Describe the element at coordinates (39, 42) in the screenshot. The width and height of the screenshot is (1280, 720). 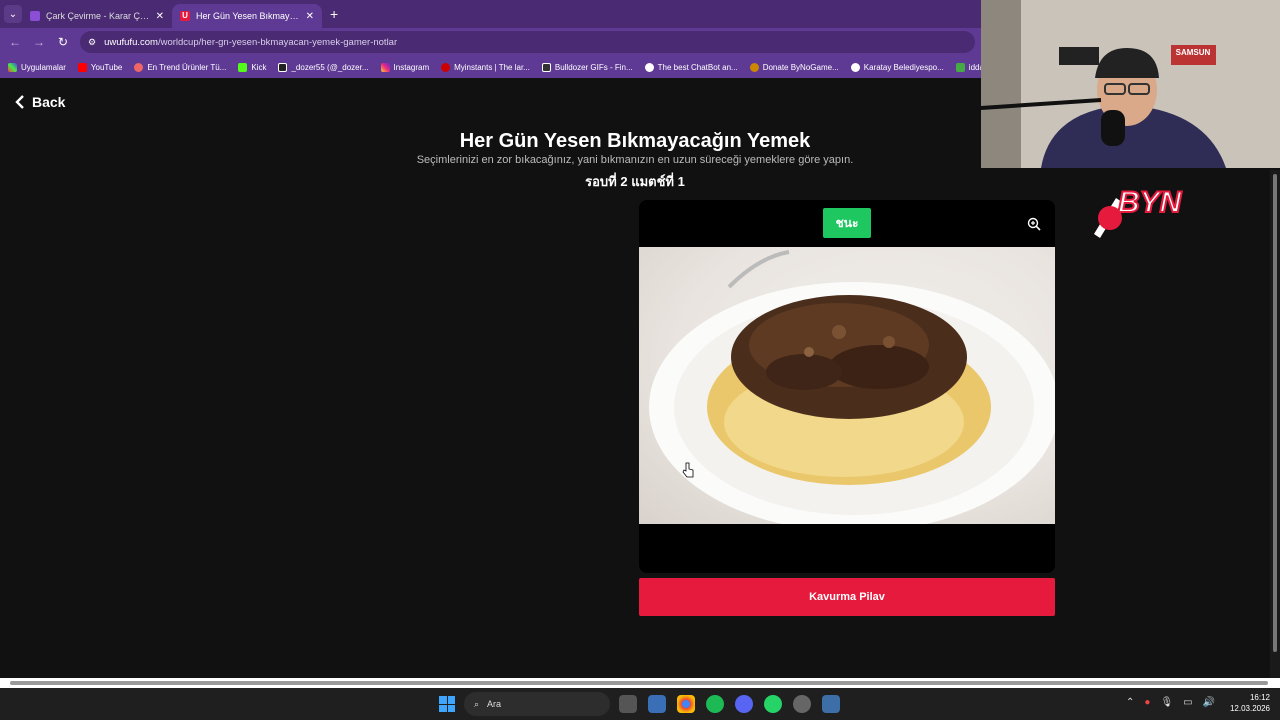
I see `forward-arrow-icon: →` at that location.